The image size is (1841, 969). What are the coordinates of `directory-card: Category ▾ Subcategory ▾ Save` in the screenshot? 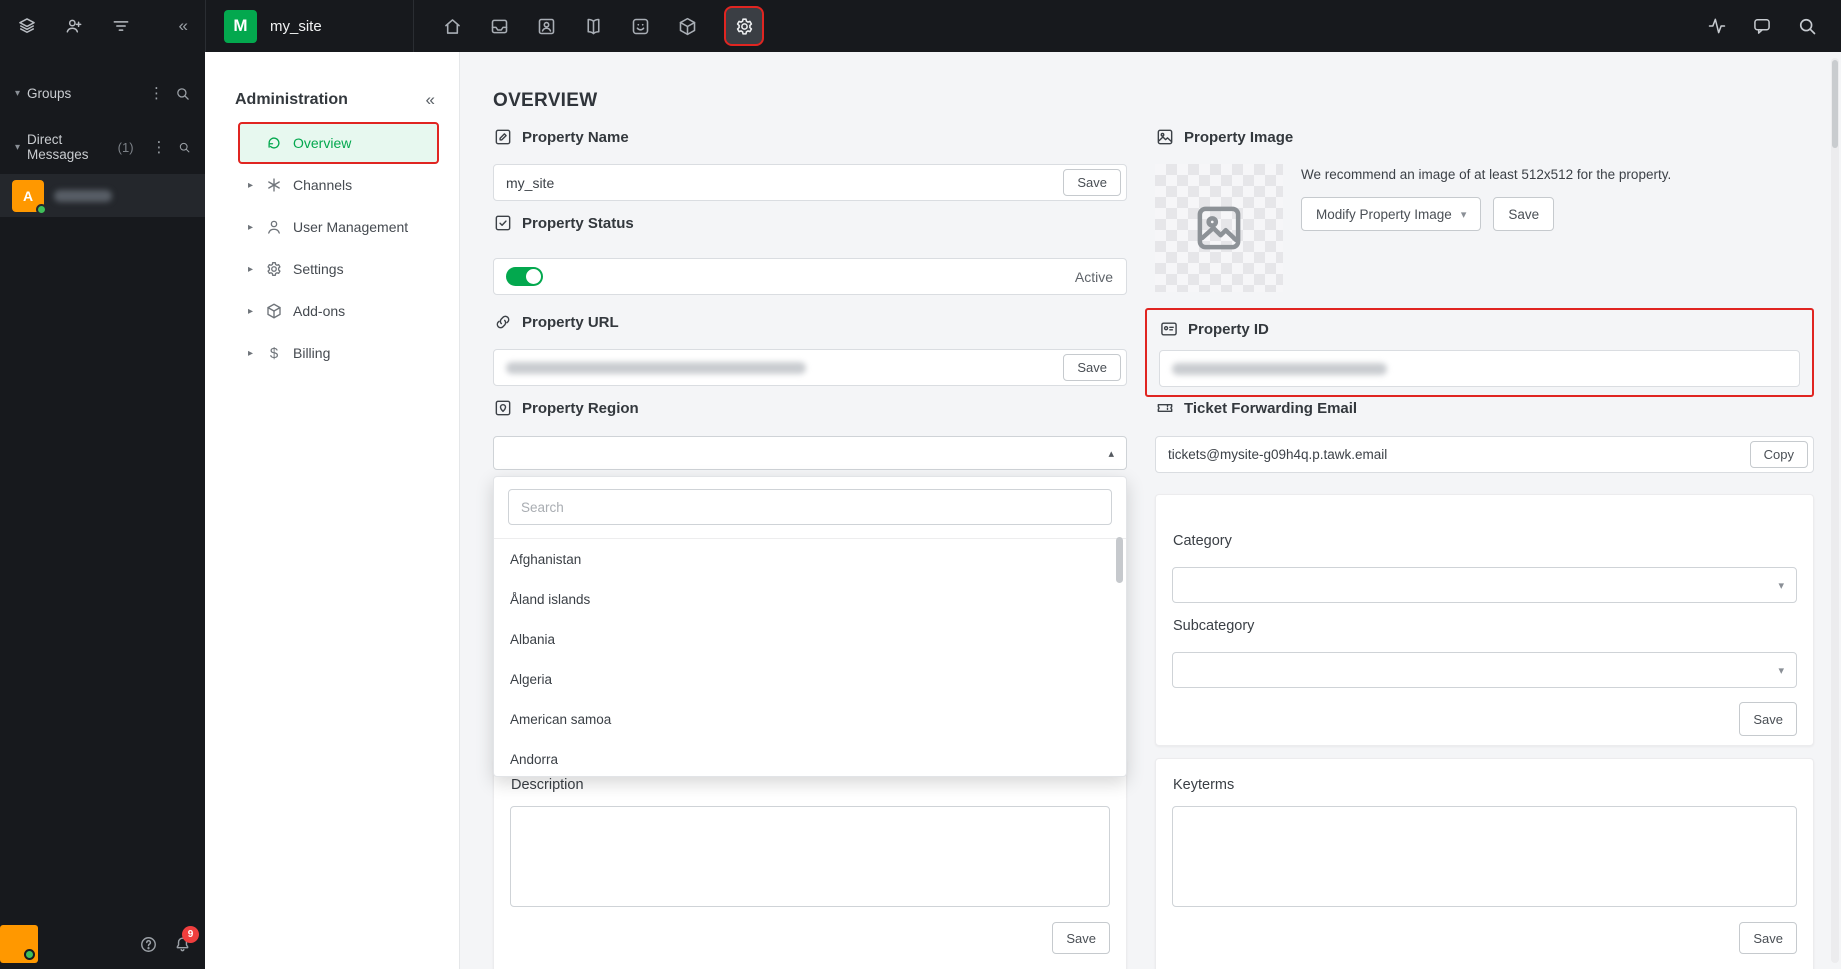 It's located at (1484, 620).